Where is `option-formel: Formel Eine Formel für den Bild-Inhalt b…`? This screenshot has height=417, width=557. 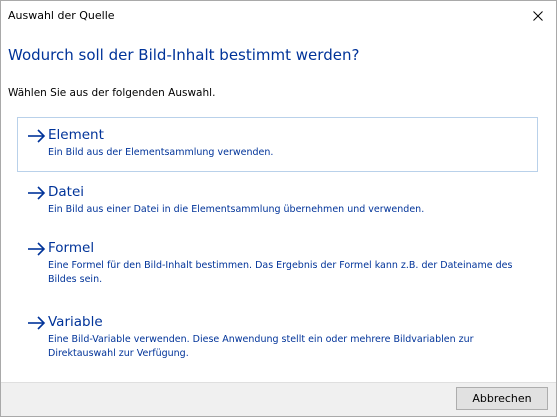
option-formel: Formel Eine Formel für den Bild-Inhalt b… is located at coordinates (277, 262).